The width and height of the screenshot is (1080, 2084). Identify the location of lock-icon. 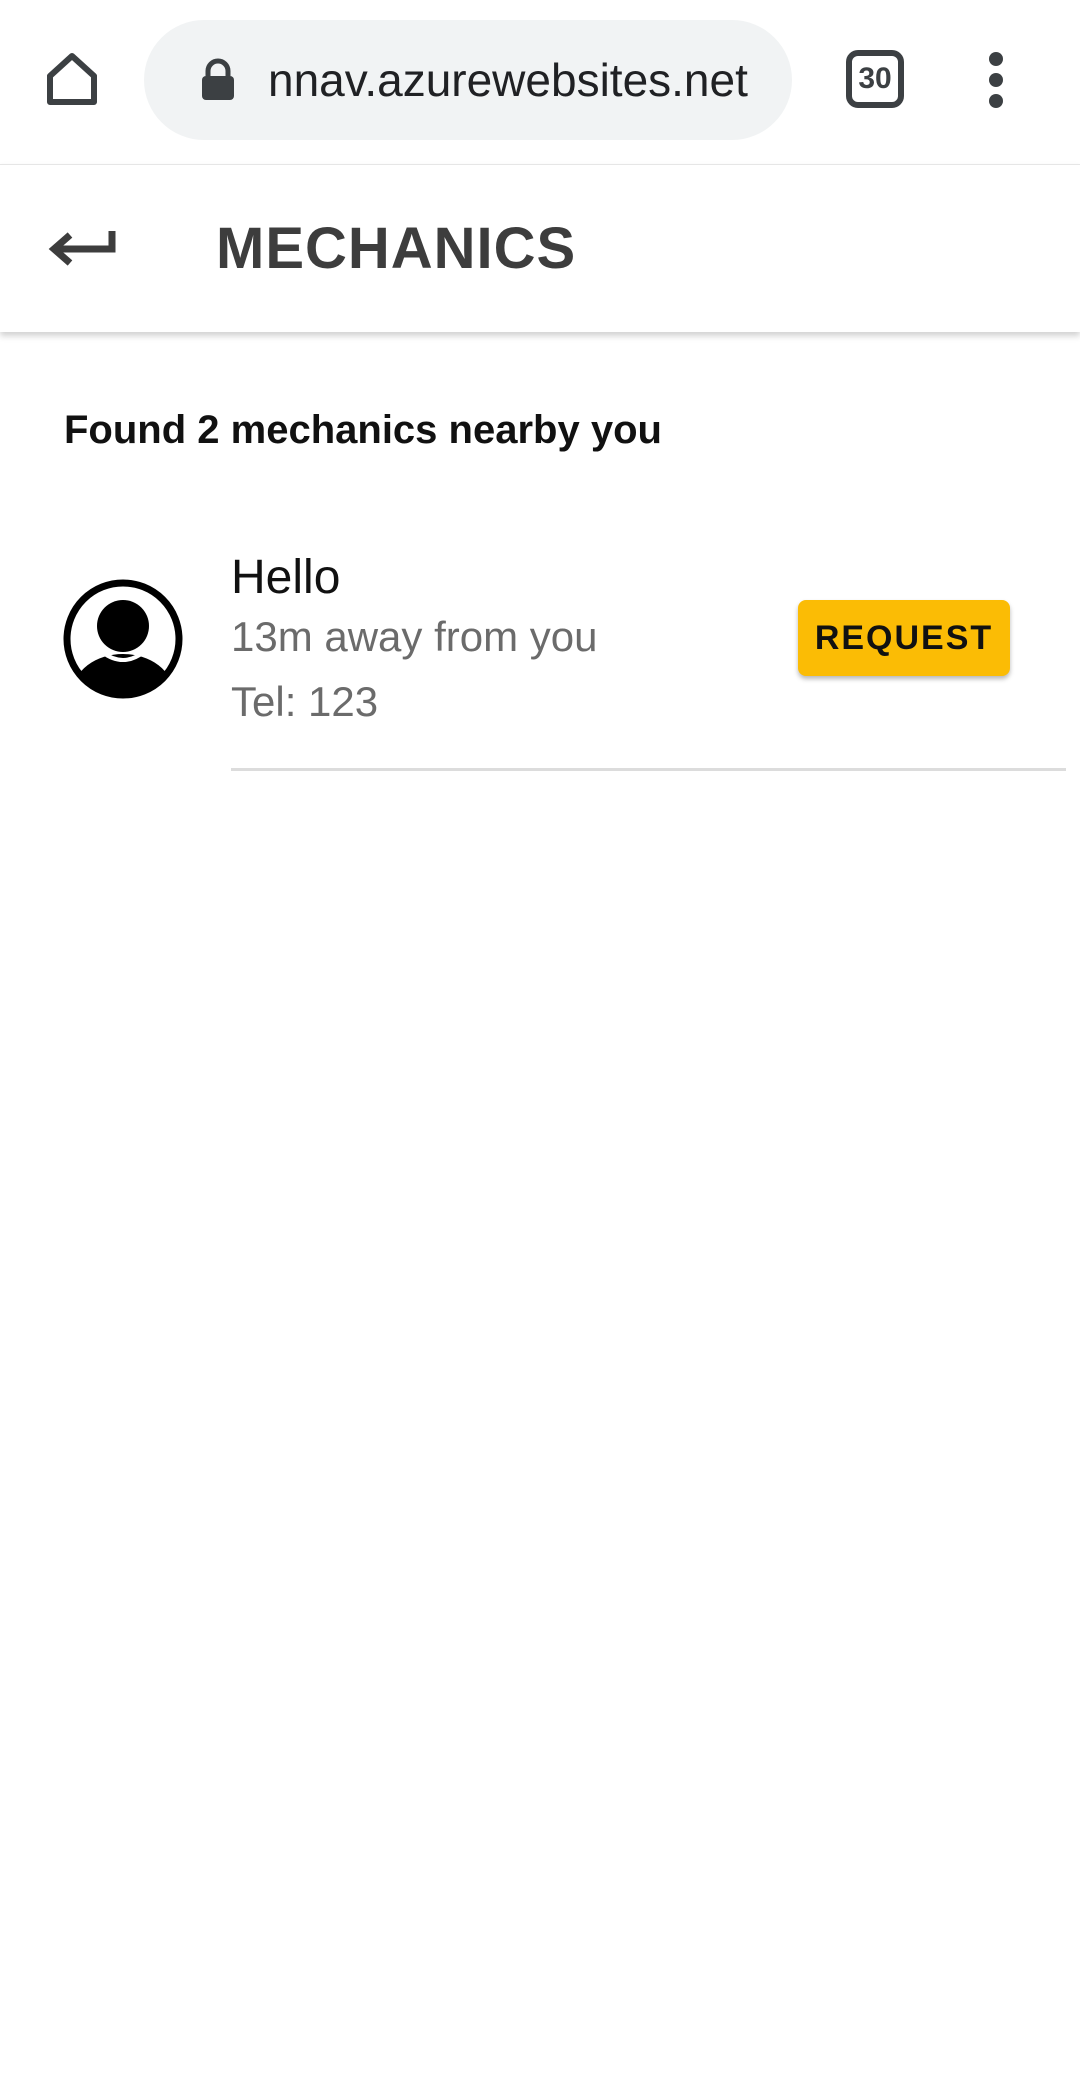
(218, 79).